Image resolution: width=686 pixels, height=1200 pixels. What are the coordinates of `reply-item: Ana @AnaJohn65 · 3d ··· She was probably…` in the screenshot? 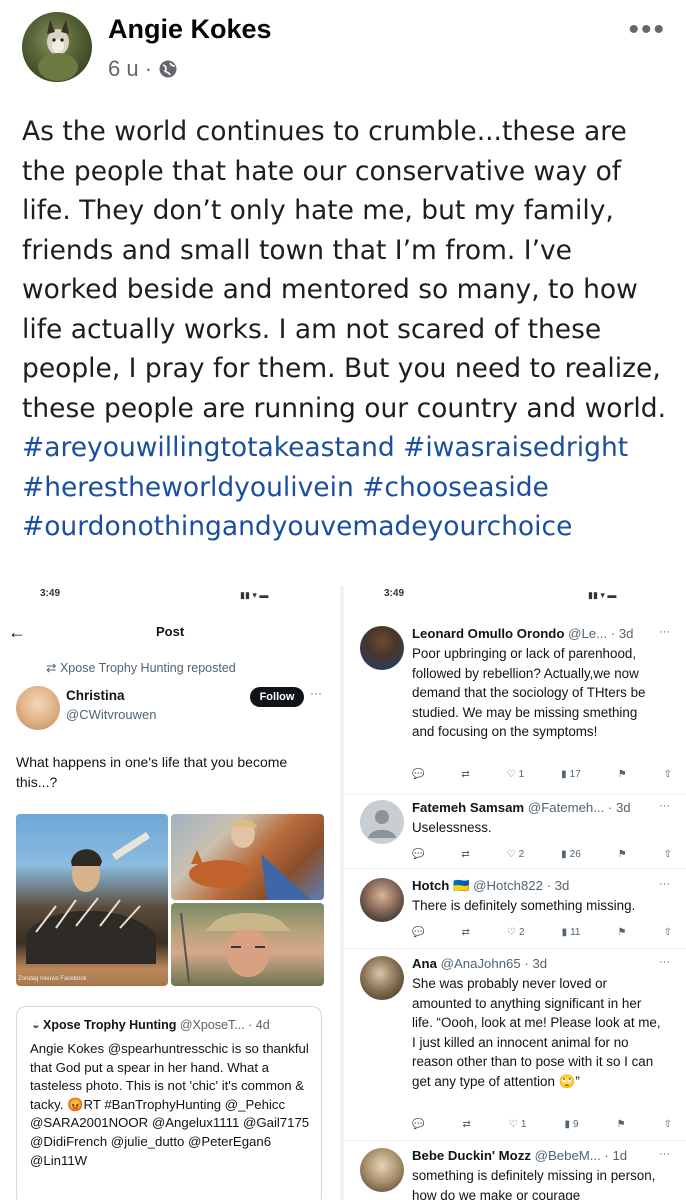 It's located at (520, 1046).